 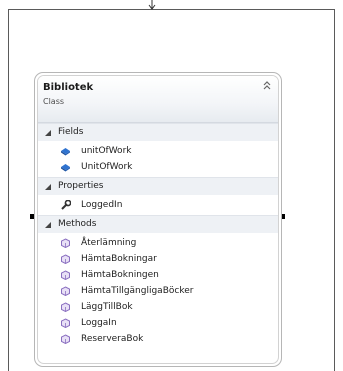 What do you see at coordinates (158, 99) in the screenshot?
I see `class-header: Bibliotek Class` at bounding box center [158, 99].